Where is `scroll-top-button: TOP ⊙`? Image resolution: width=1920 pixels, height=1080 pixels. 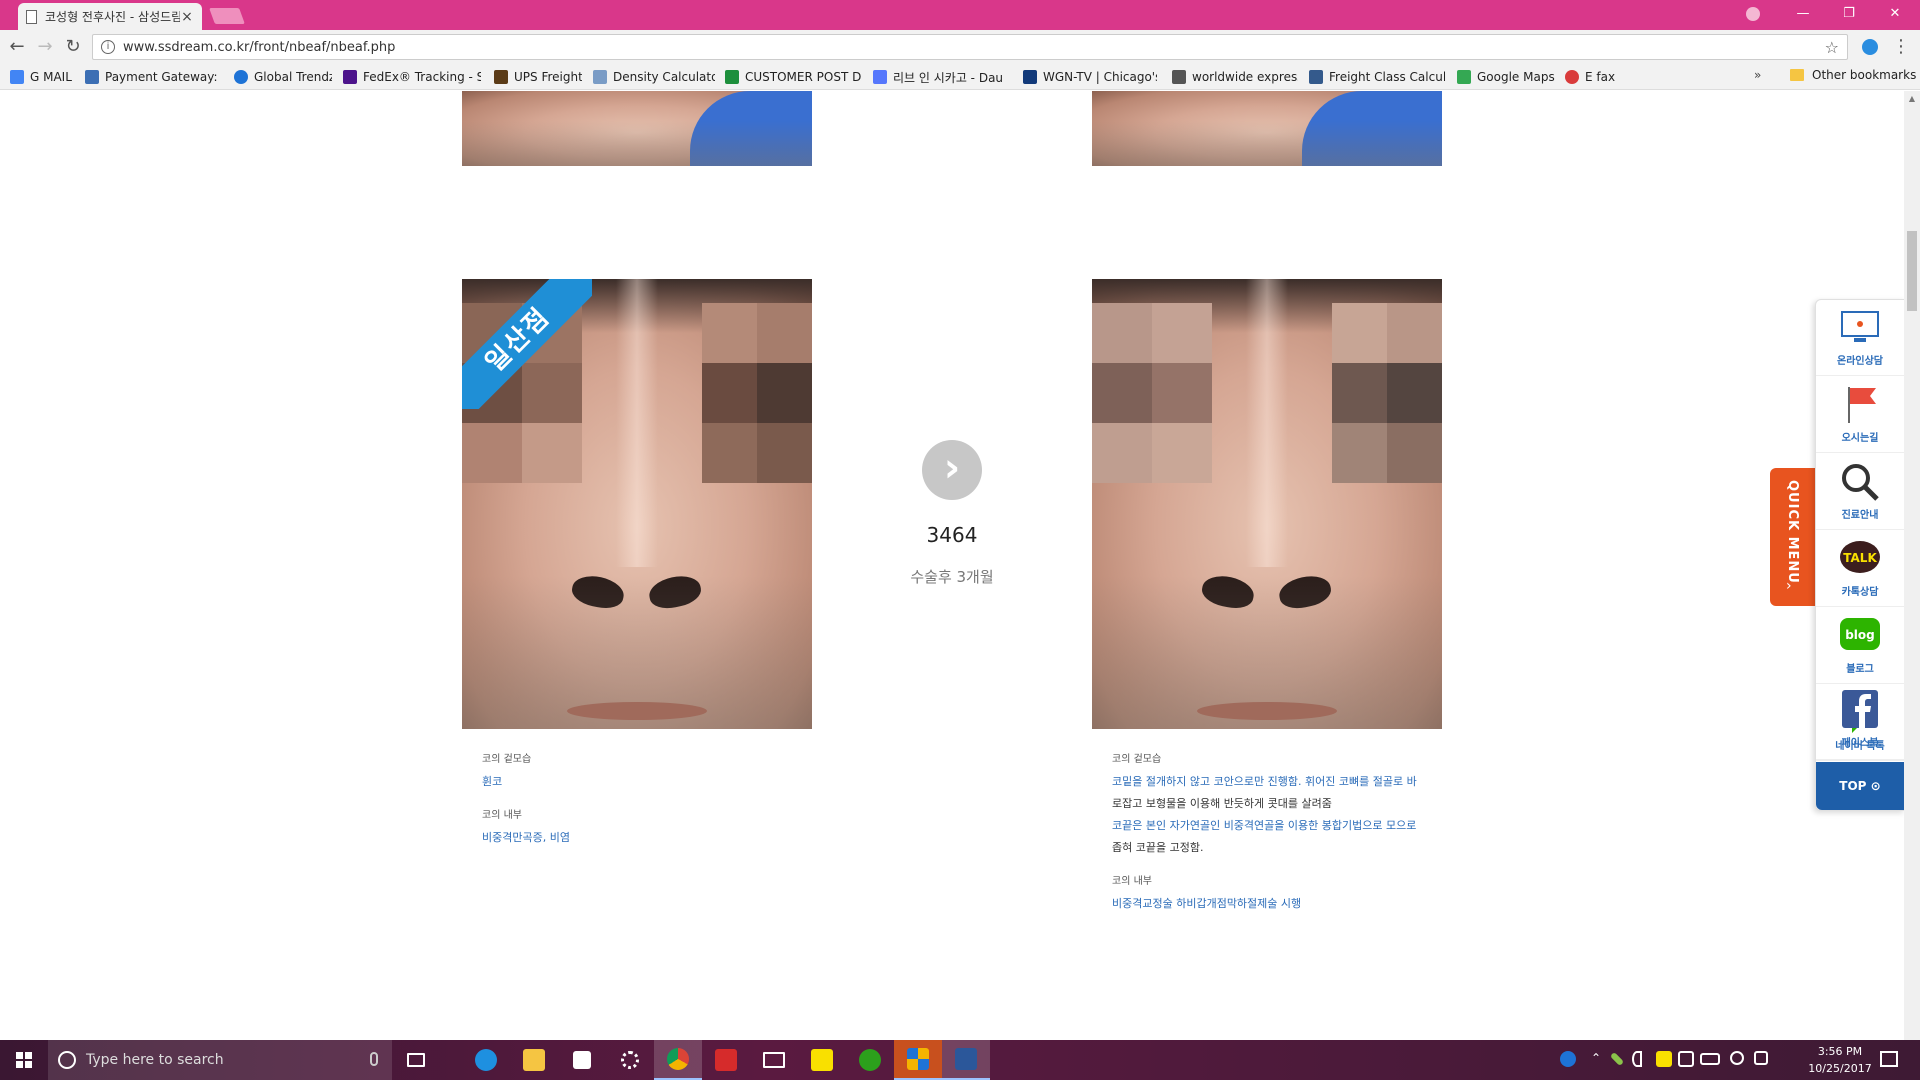 scroll-top-button: TOP ⊙ is located at coordinates (1860, 786).